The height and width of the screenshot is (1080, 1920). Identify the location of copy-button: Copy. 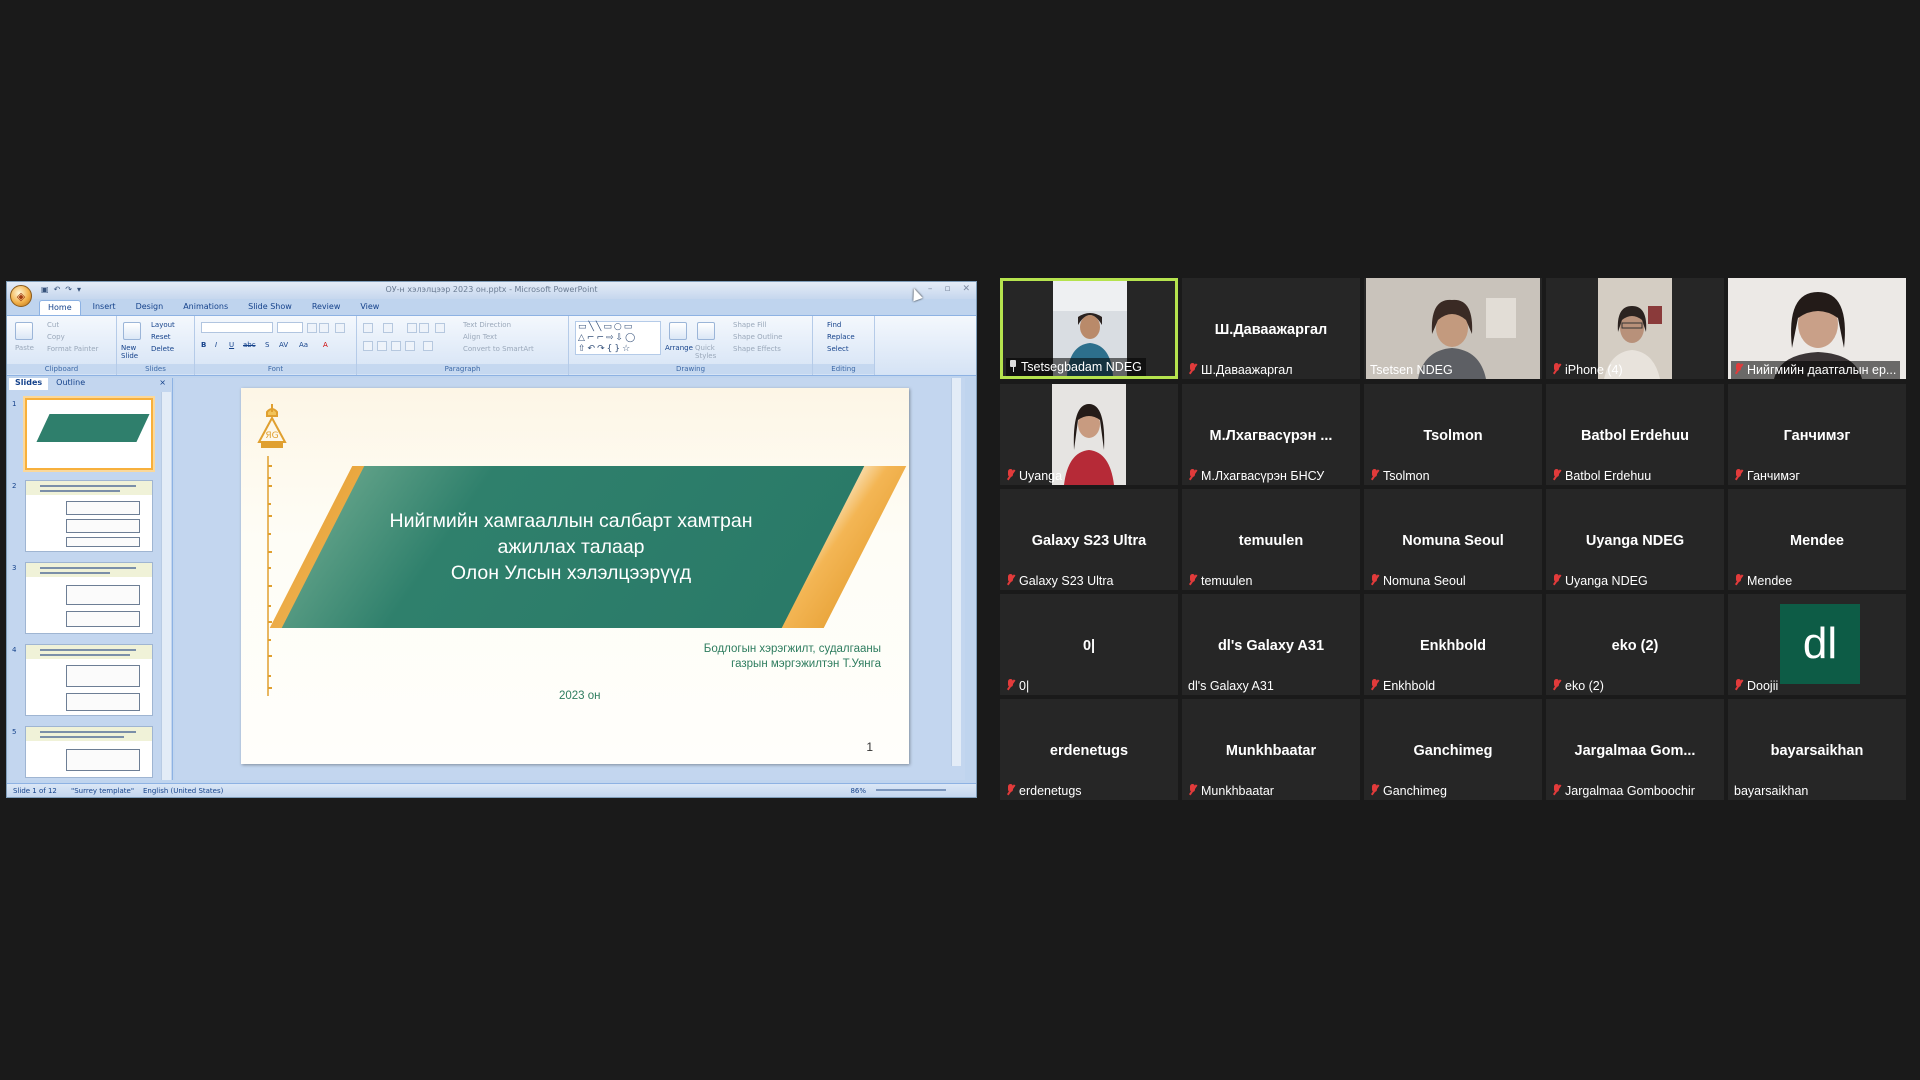
(56, 337).